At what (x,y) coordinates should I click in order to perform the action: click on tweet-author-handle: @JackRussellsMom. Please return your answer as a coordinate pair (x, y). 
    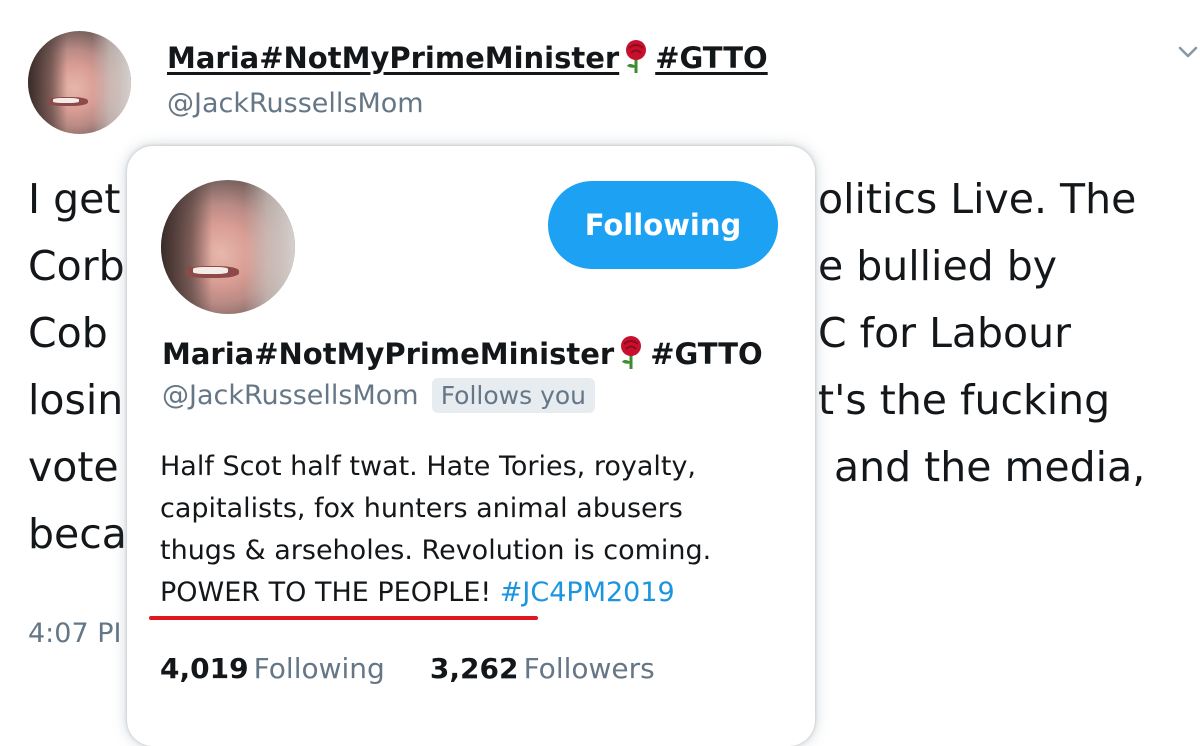
    Looking at the image, I should click on (295, 104).